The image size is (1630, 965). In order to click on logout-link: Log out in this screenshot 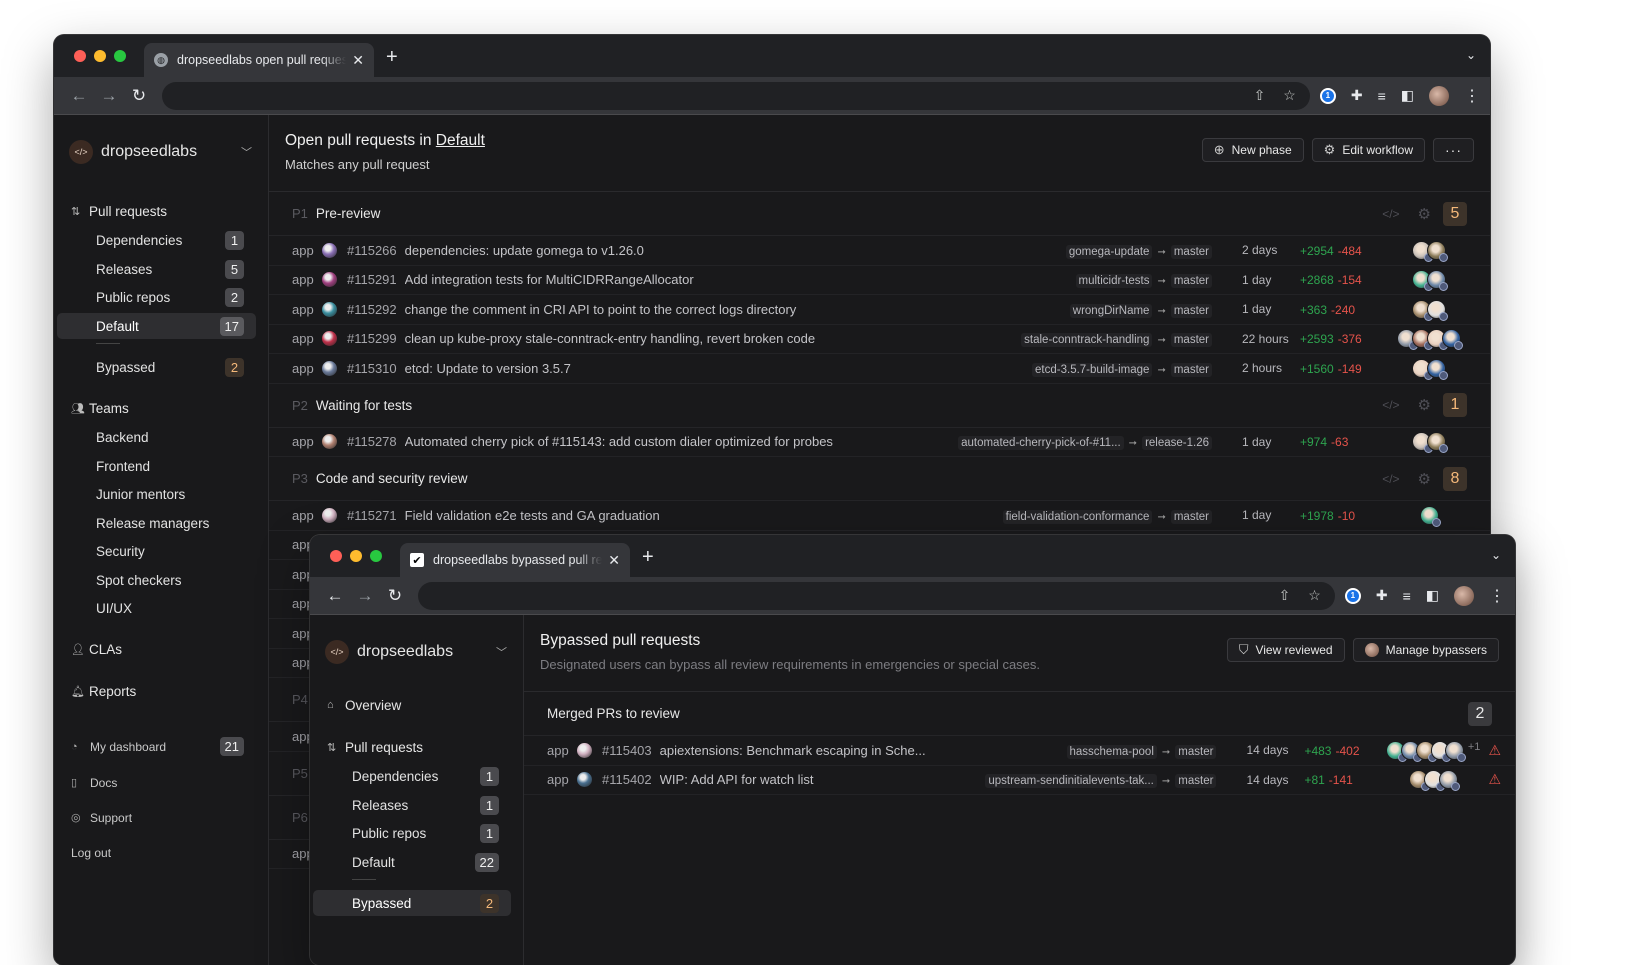, I will do `click(163, 853)`.